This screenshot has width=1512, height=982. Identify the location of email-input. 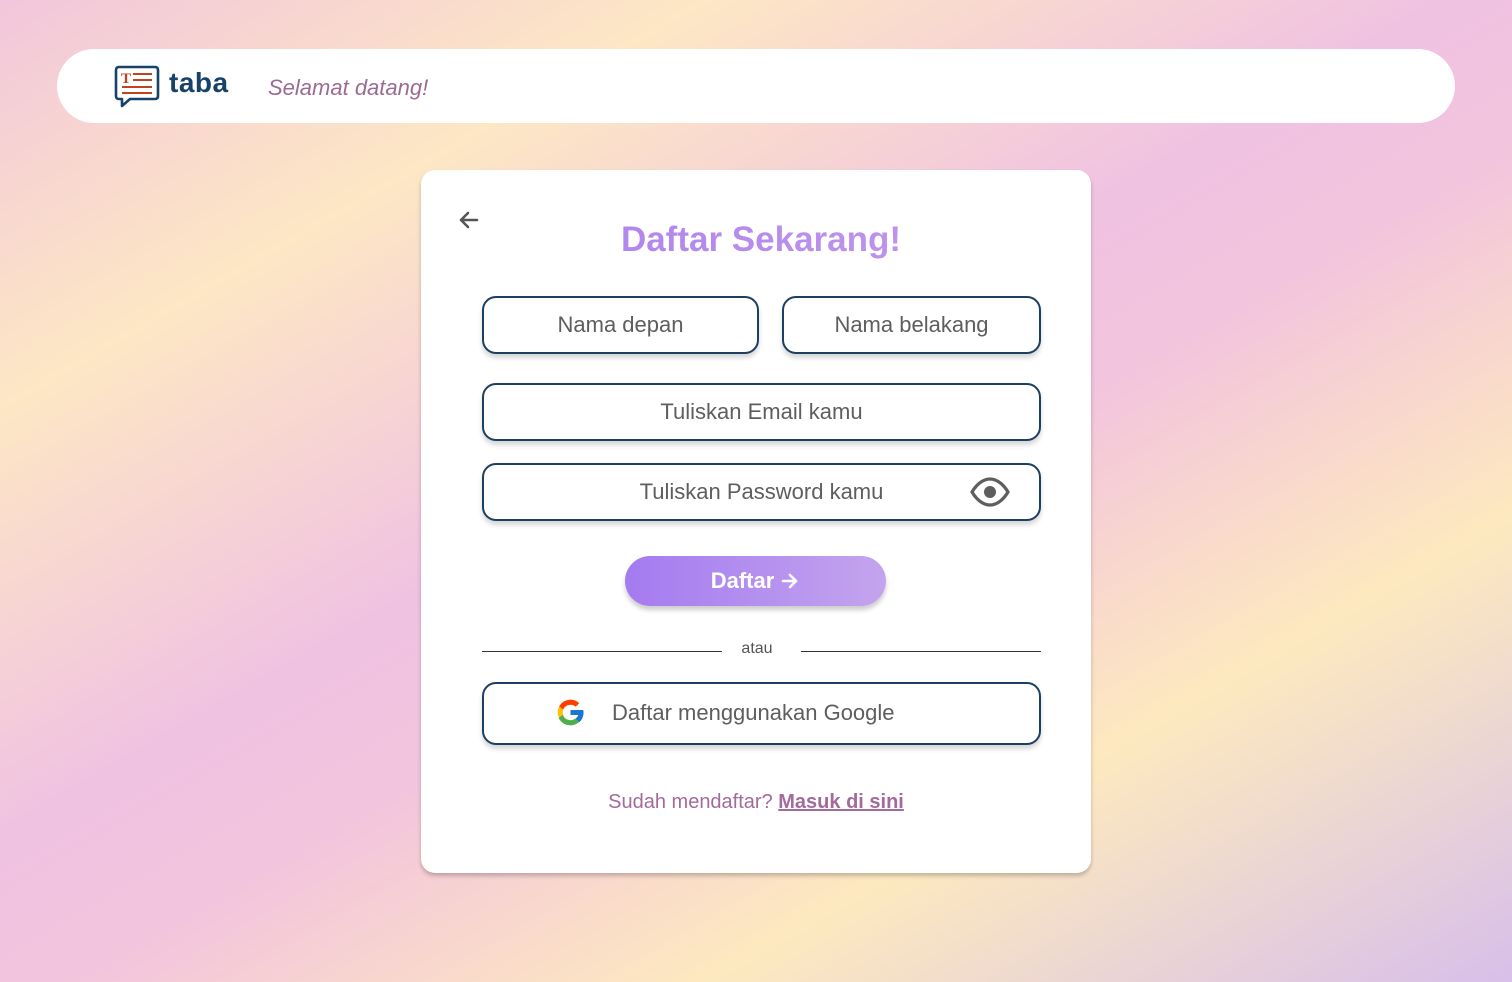
(761, 412).